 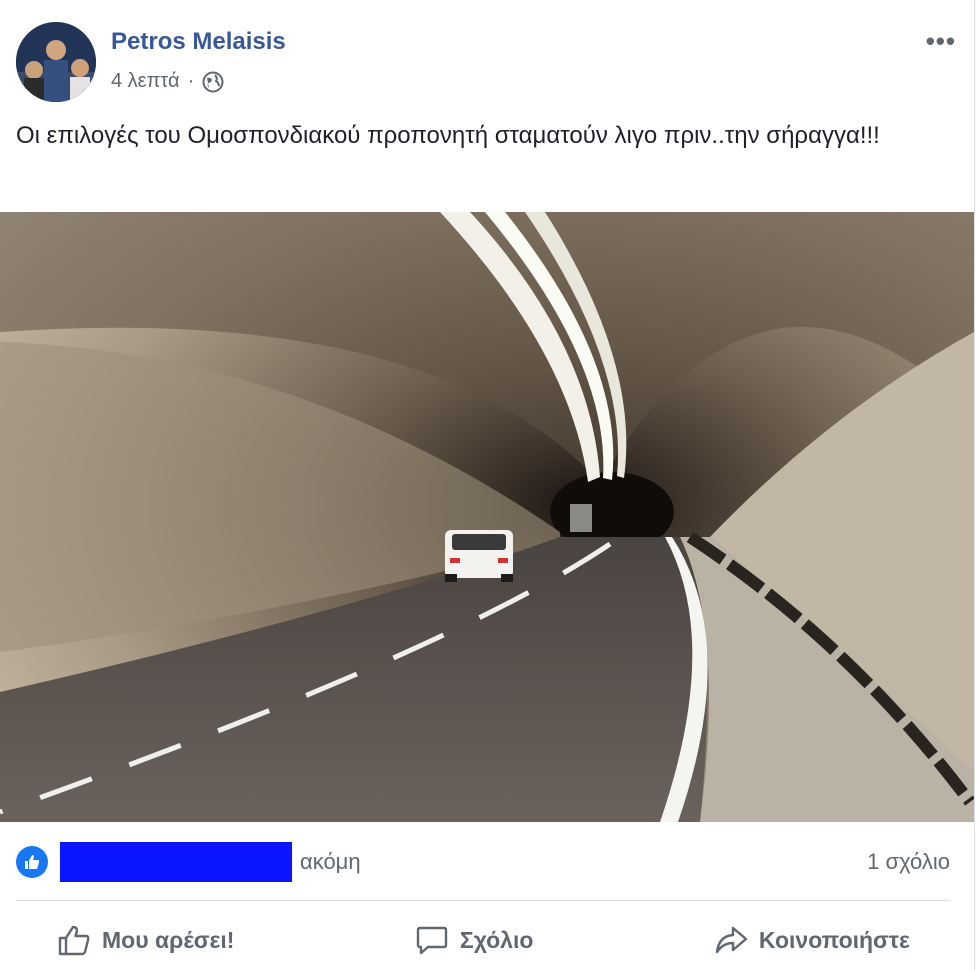 What do you see at coordinates (432, 940) in the screenshot?
I see `comment-bubble-icon` at bounding box center [432, 940].